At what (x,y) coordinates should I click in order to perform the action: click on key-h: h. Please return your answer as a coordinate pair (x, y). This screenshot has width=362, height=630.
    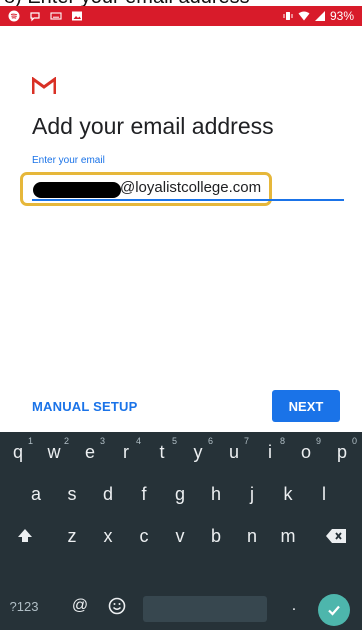
    Looking at the image, I should click on (216, 494).